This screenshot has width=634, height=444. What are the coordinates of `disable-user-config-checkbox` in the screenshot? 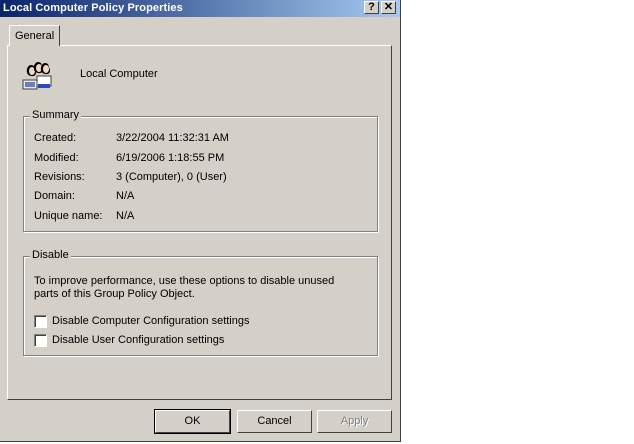 It's located at (40, 340).